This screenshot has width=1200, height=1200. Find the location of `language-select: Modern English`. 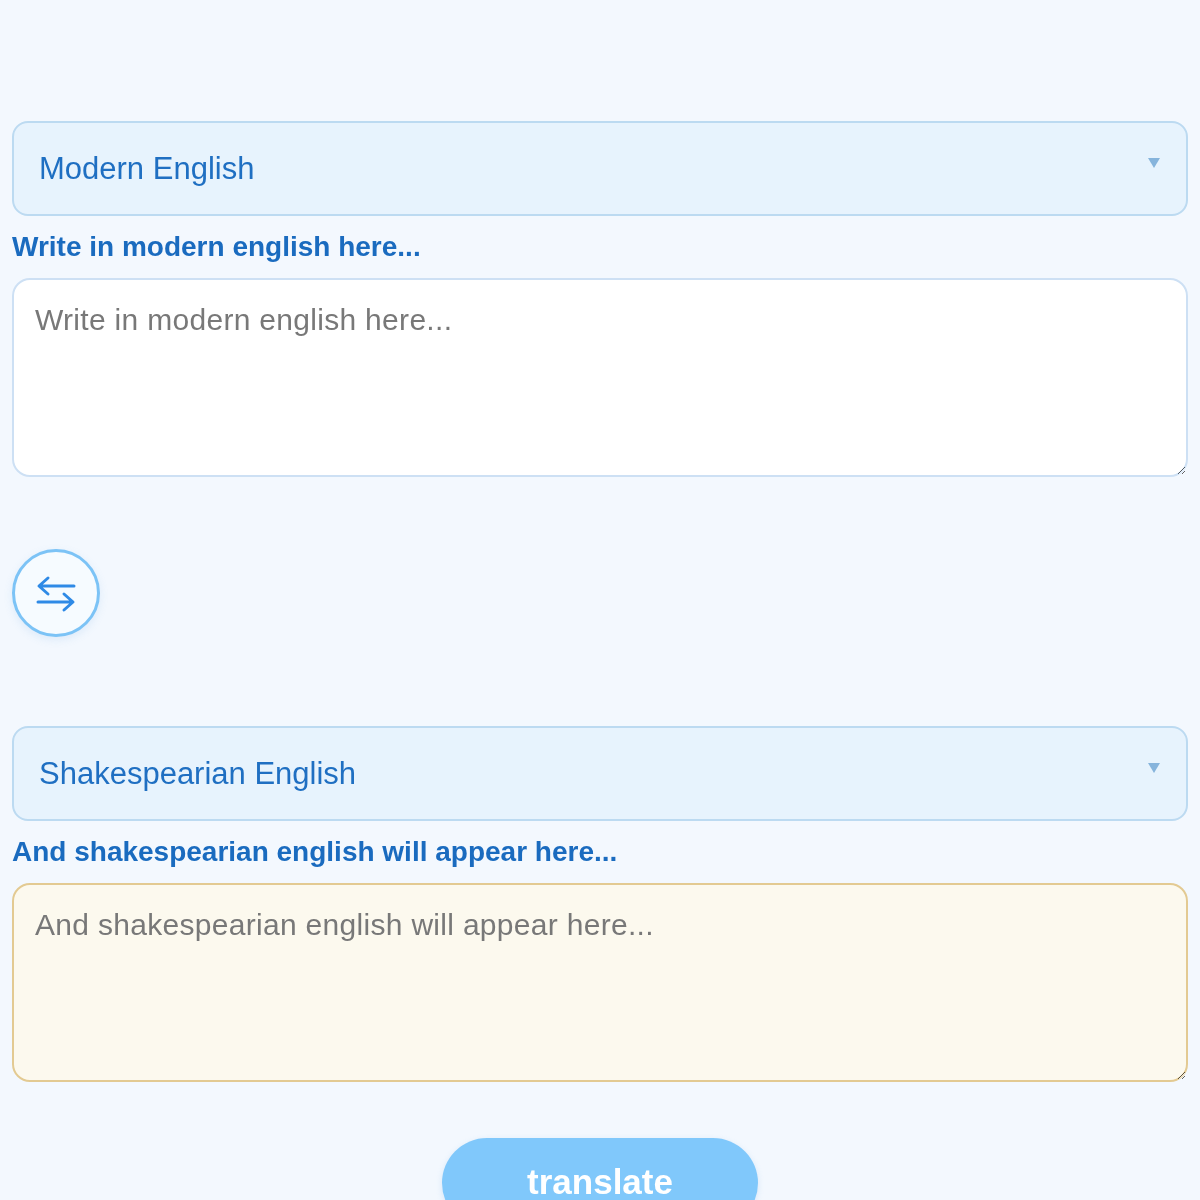

language-select: Modern English is located at coordinates (600, 168).